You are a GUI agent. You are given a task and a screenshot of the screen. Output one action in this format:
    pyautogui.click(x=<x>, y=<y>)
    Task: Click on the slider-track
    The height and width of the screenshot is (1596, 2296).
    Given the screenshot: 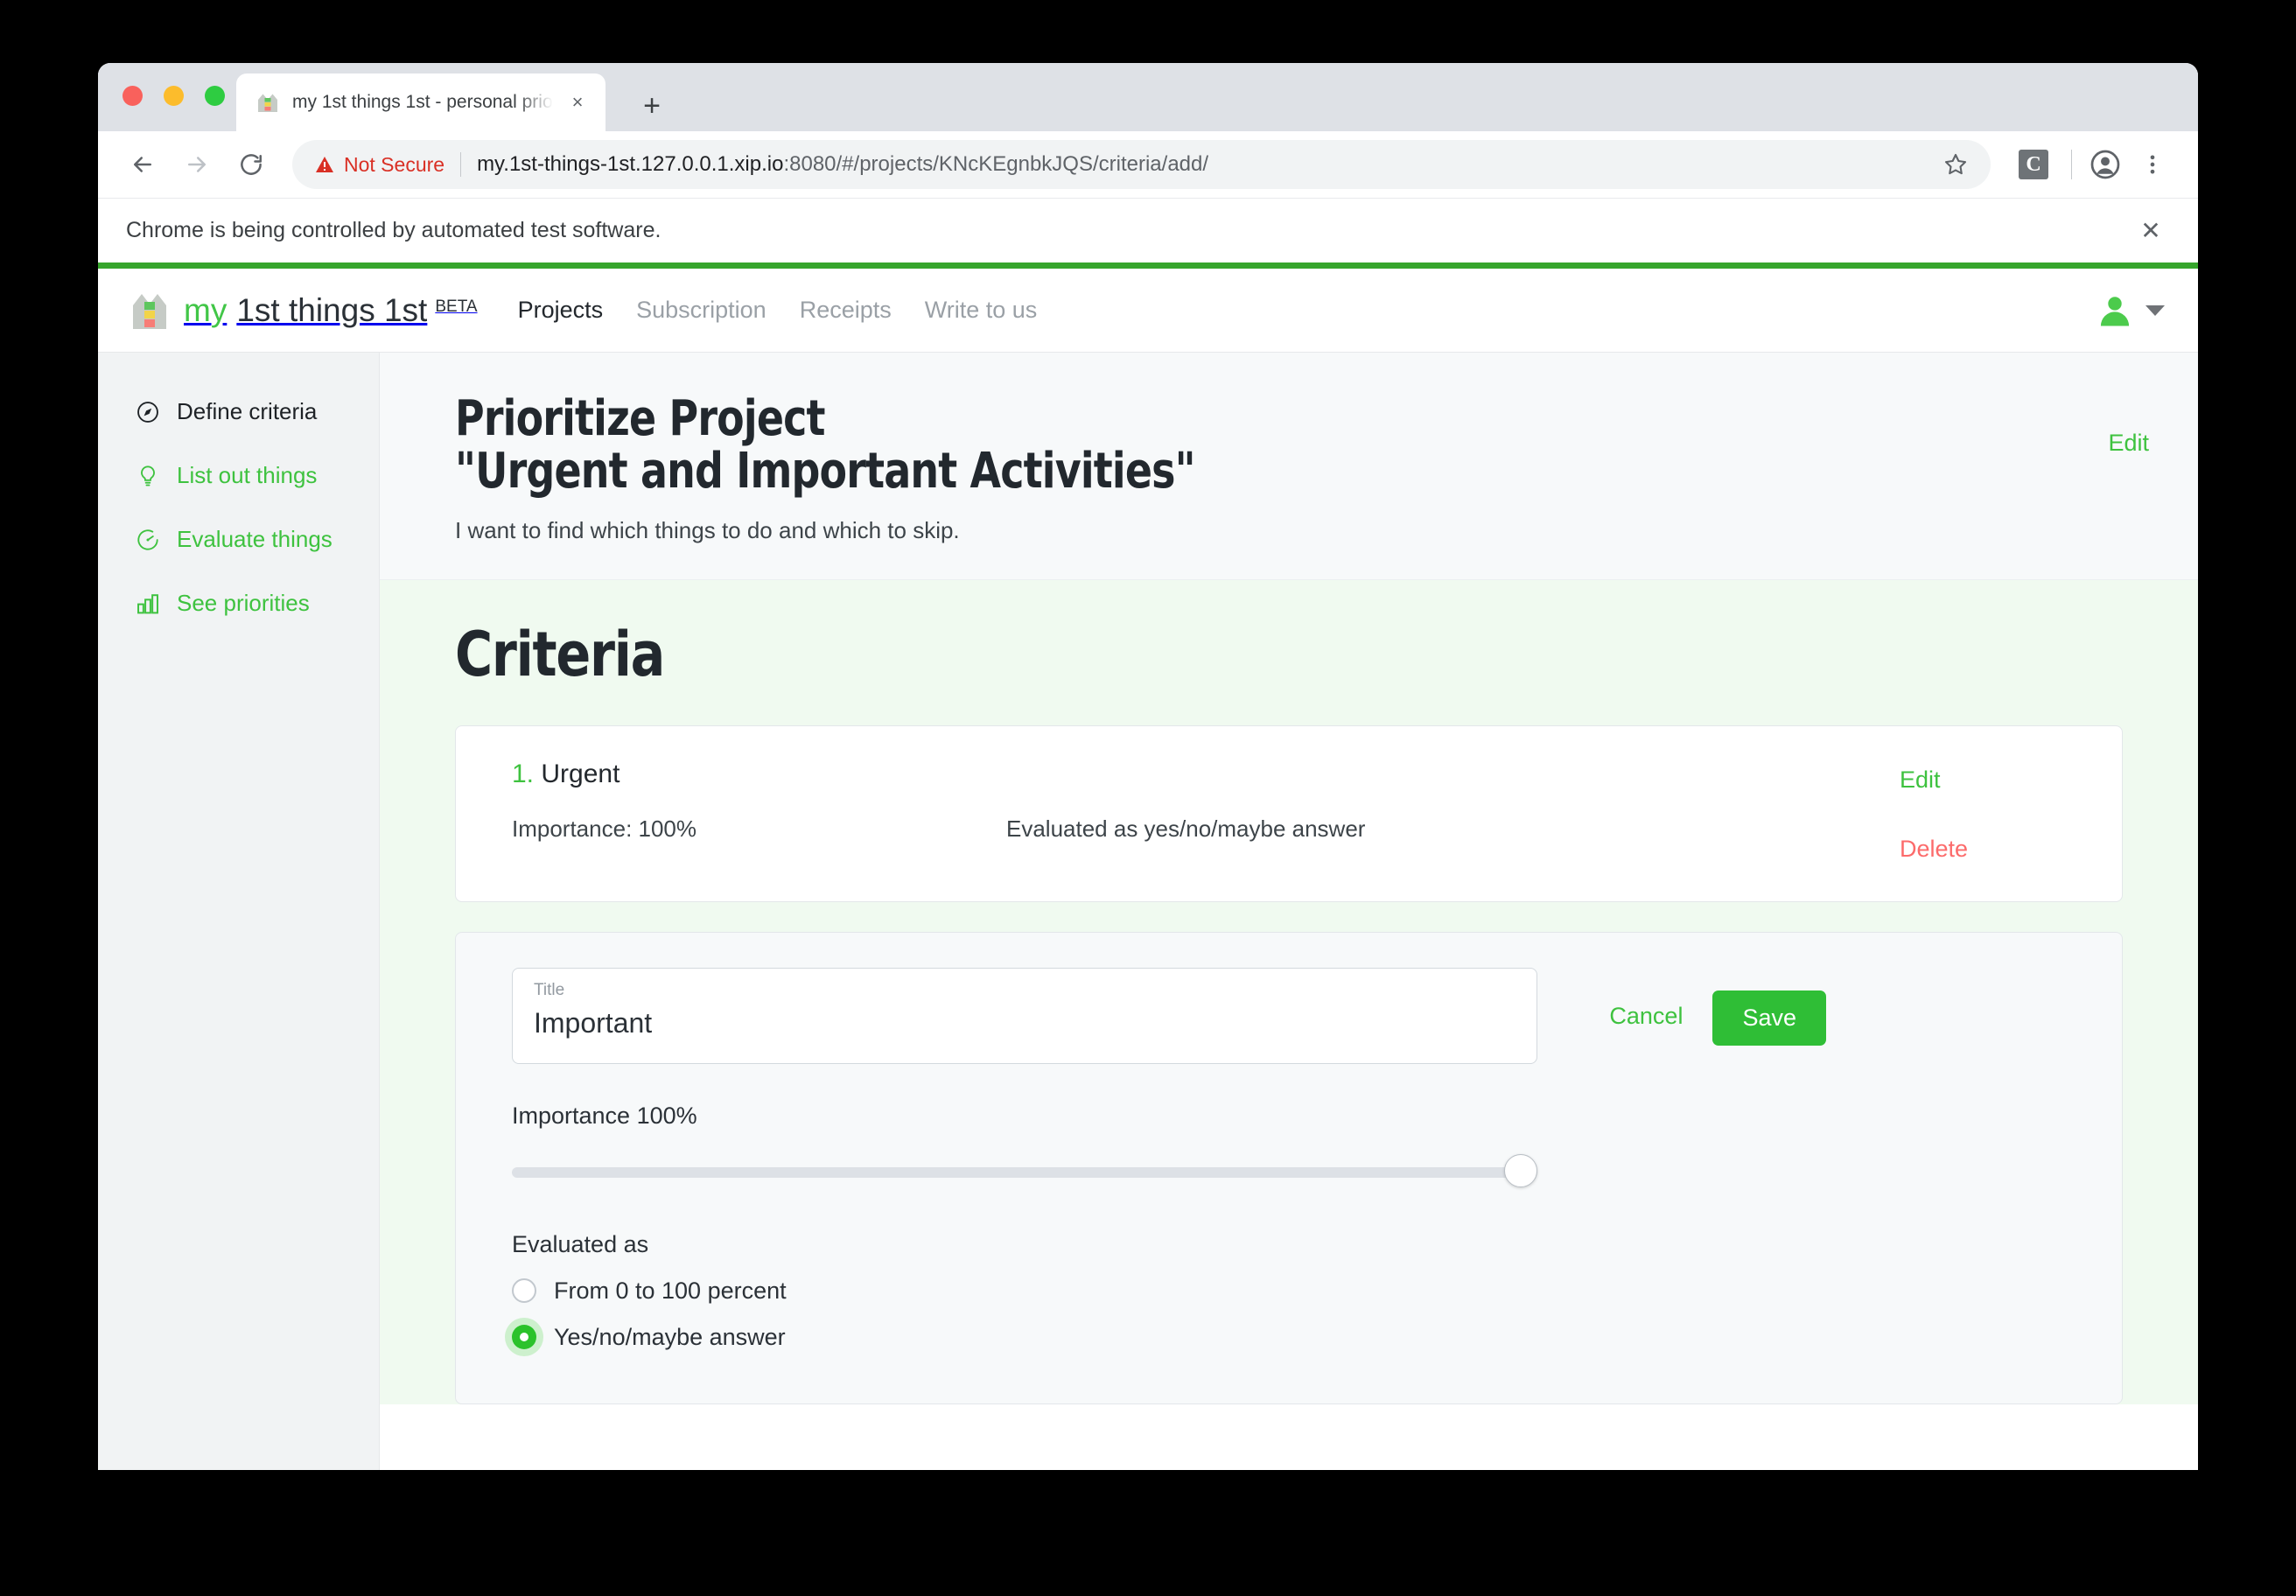 What is the action you would take?
    pyautogui.click(x=1024, y=1172)
    